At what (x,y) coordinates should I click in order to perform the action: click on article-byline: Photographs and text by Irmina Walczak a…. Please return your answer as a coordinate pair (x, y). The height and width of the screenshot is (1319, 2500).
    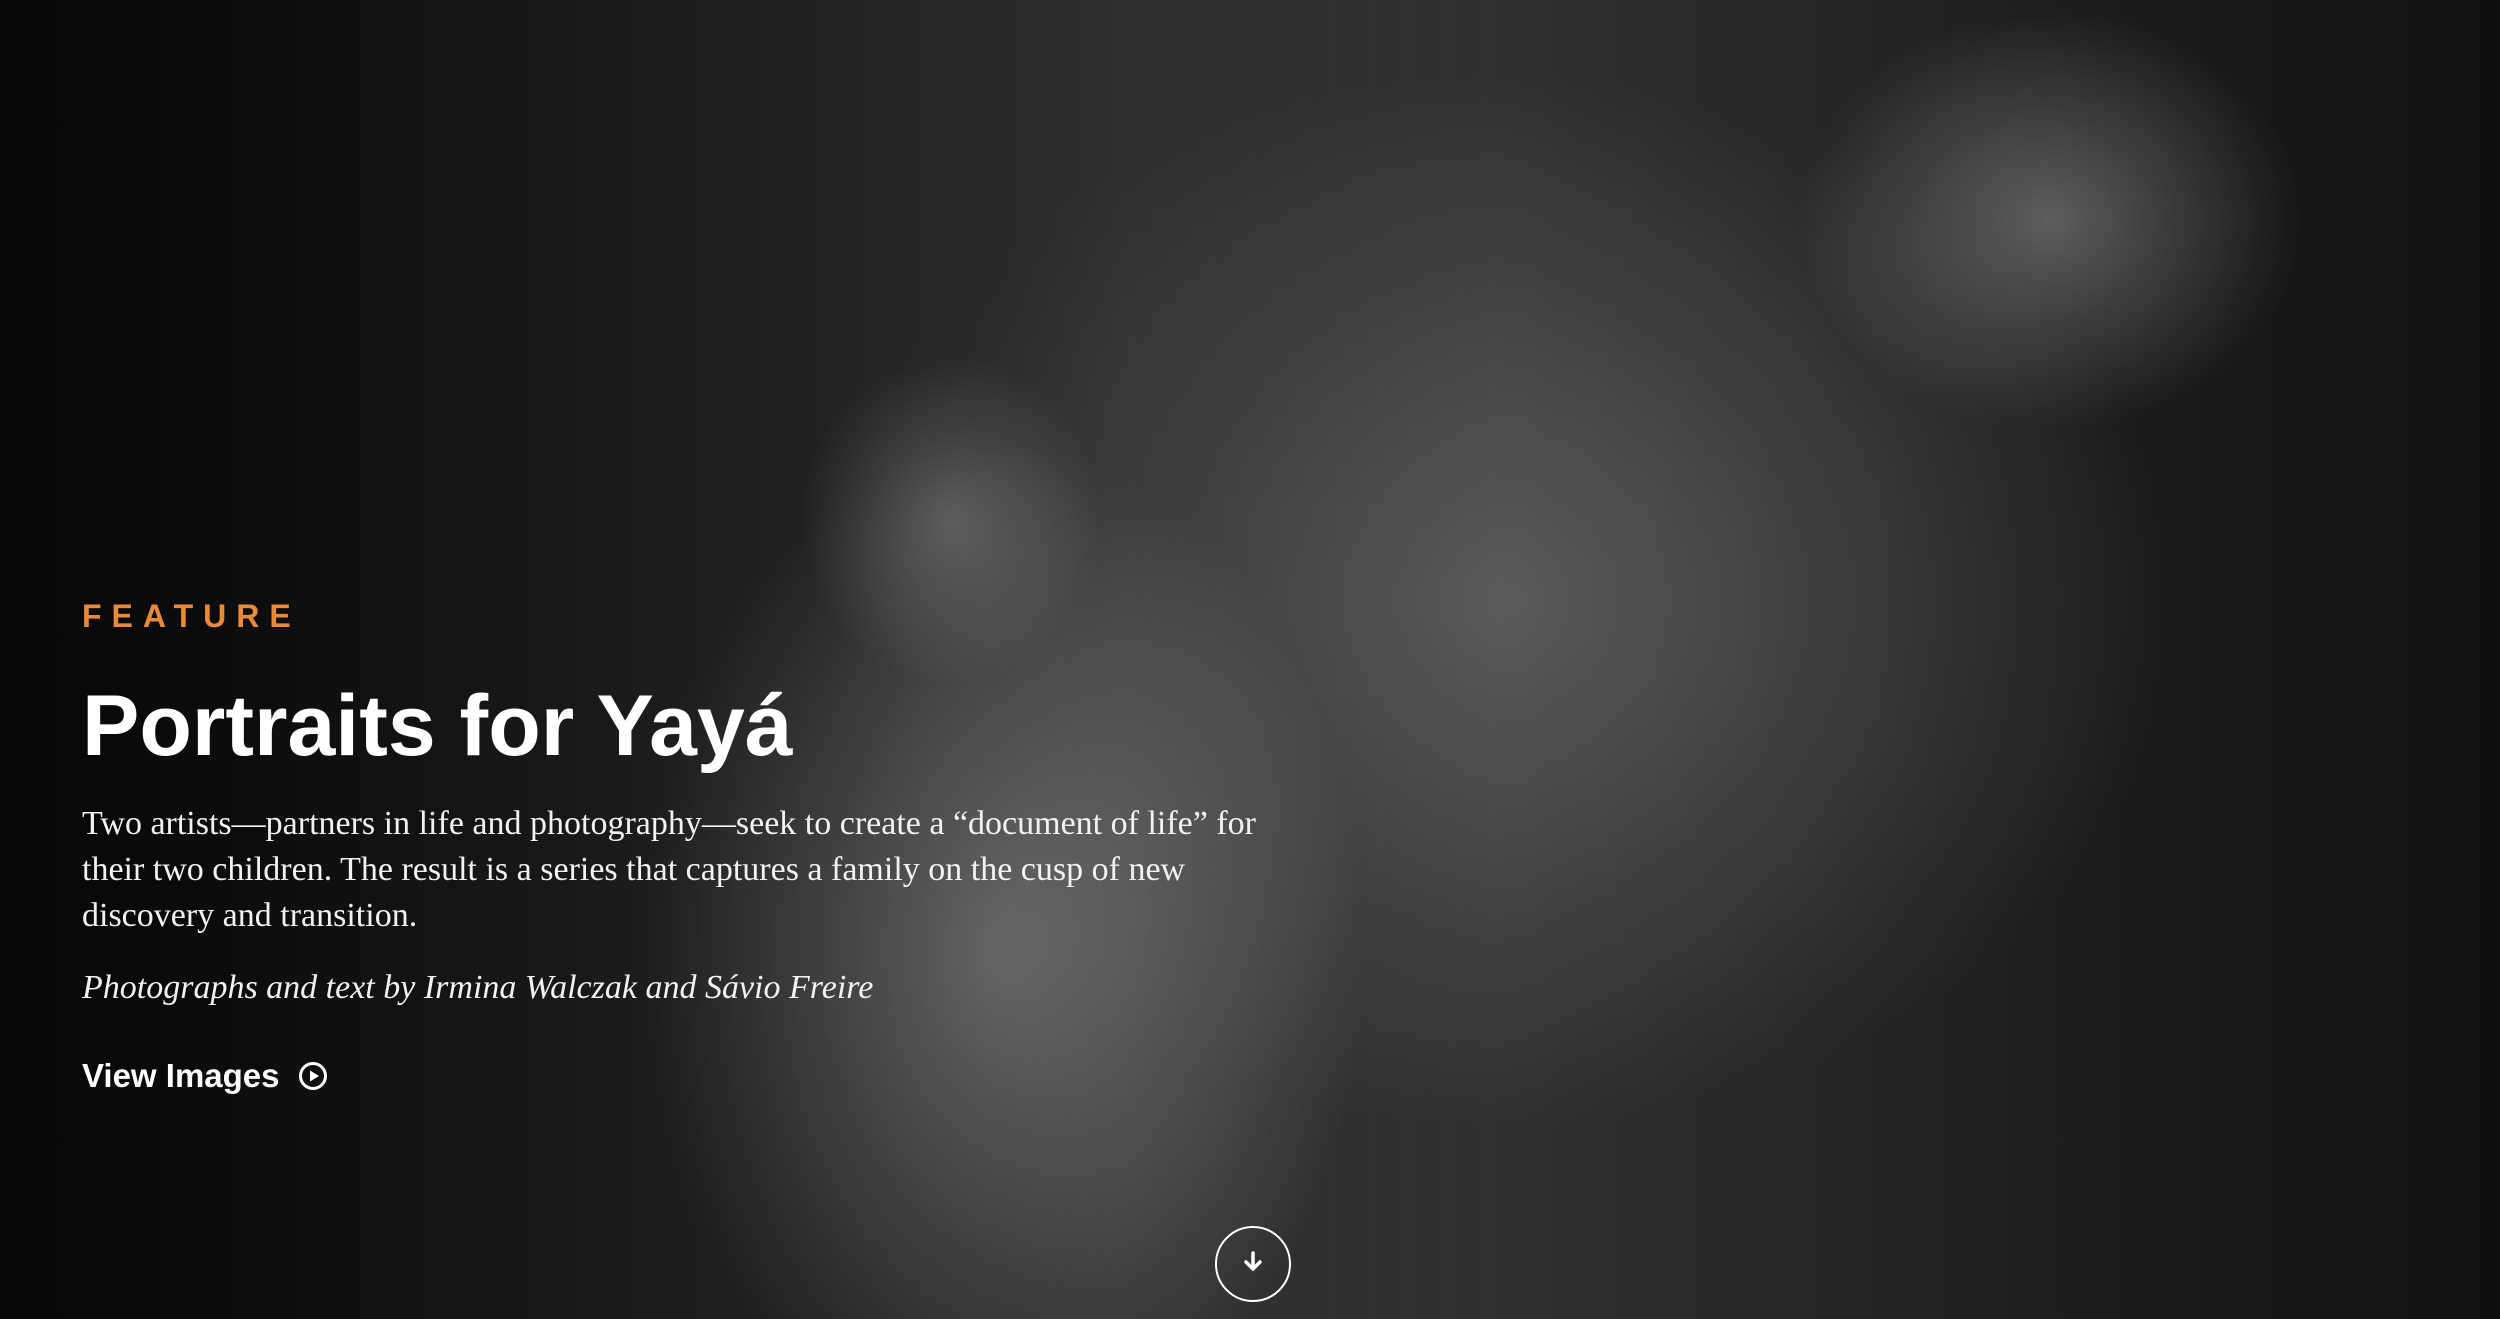
    Looking at the image, I should click on (478, 988).